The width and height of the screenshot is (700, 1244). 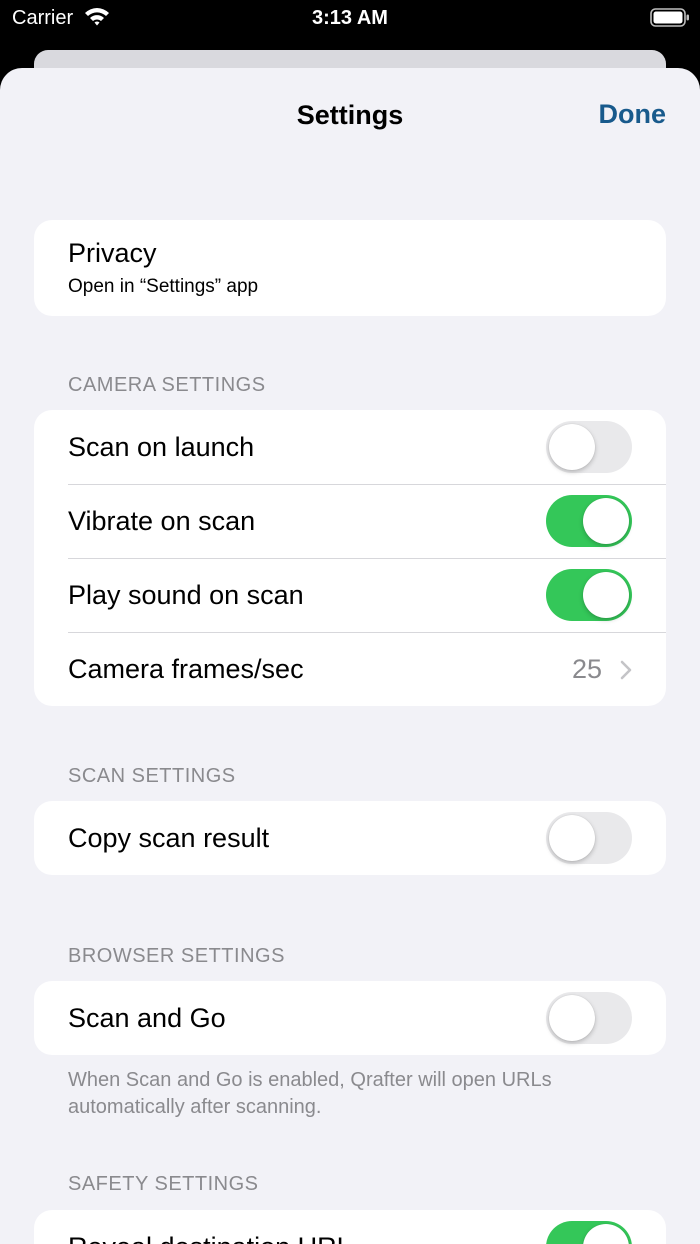 What do you see at coordinates (112, 253) in the screenshot?
I see `privacy-title: Privacy` at bounding box center [112, 253].